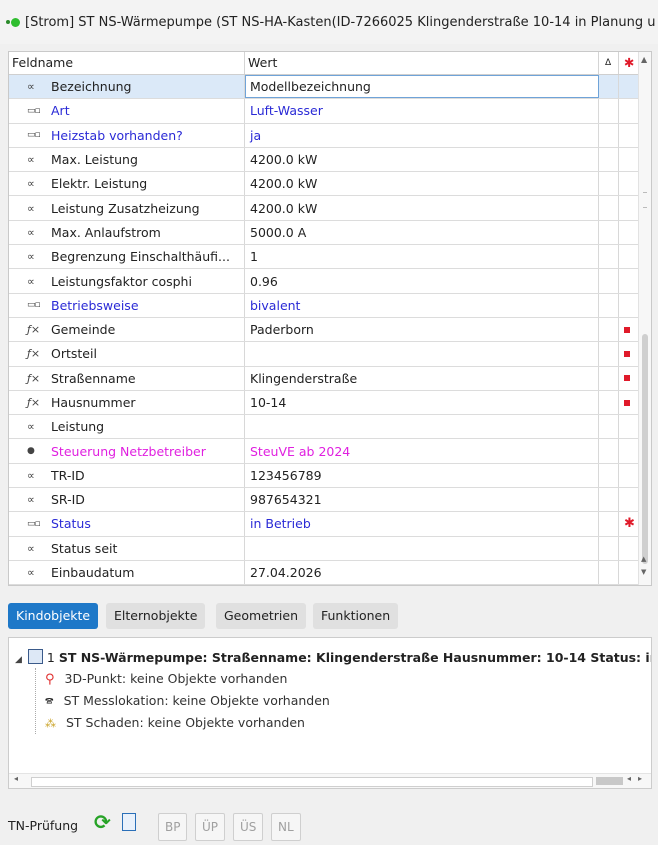 The image size is (658, 845). Describe the element at coordinates (422, 232) in the screenshot. I see `field-value-cell: 5000.0 A` at that location.